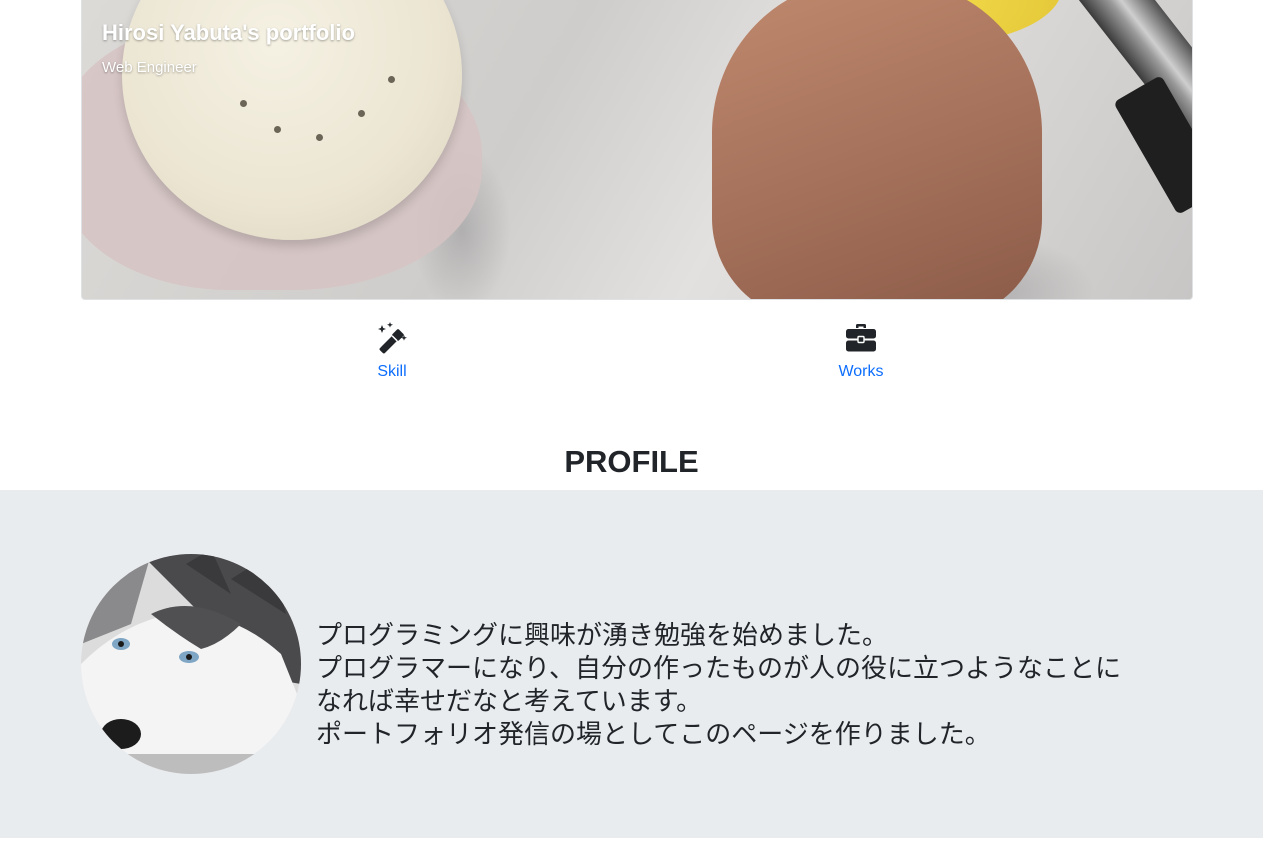 This screenshot has height=842, width=1263. What do you see at coordinates (861, 371) in the screenshot?
I see `nav-link-works-label: Works` at bounding box center [861, 371].